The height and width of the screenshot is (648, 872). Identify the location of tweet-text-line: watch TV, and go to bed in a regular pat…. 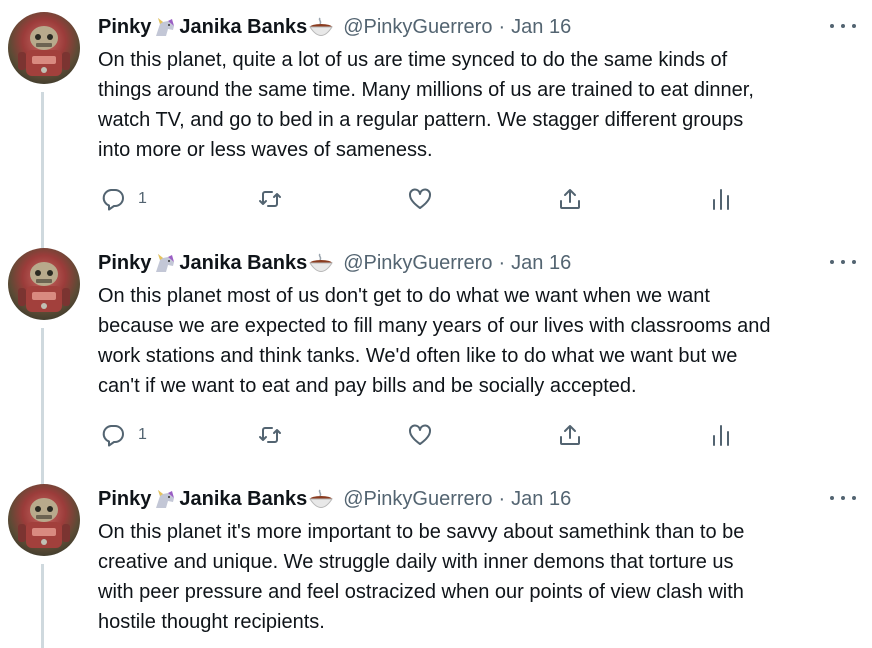
(421, 120).